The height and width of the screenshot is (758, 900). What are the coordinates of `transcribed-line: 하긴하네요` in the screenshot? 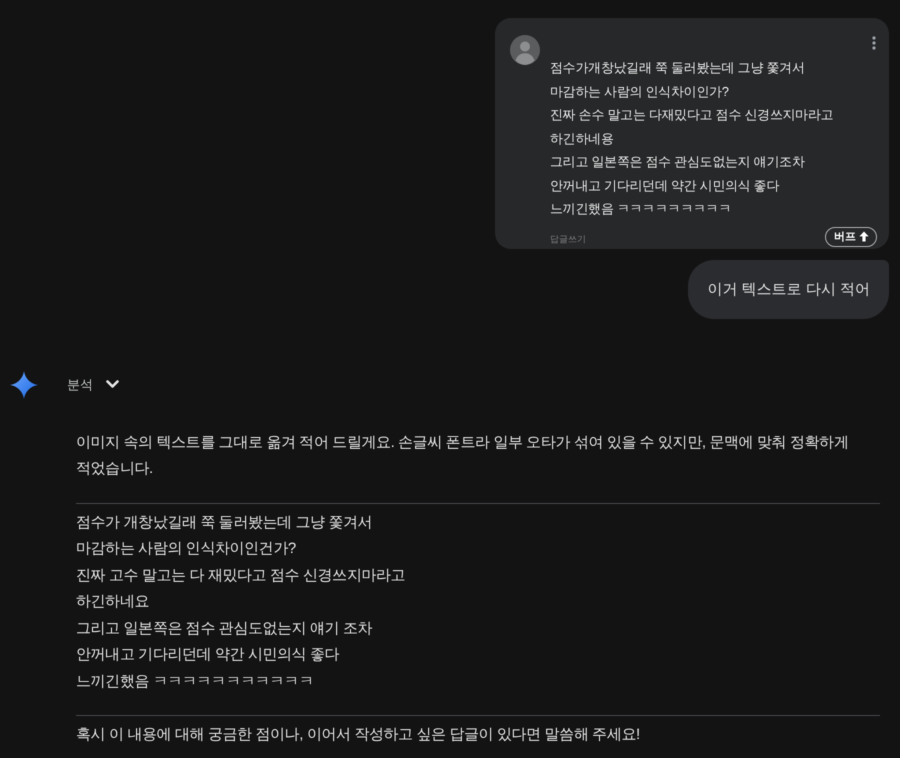 It's located at (113, 602).